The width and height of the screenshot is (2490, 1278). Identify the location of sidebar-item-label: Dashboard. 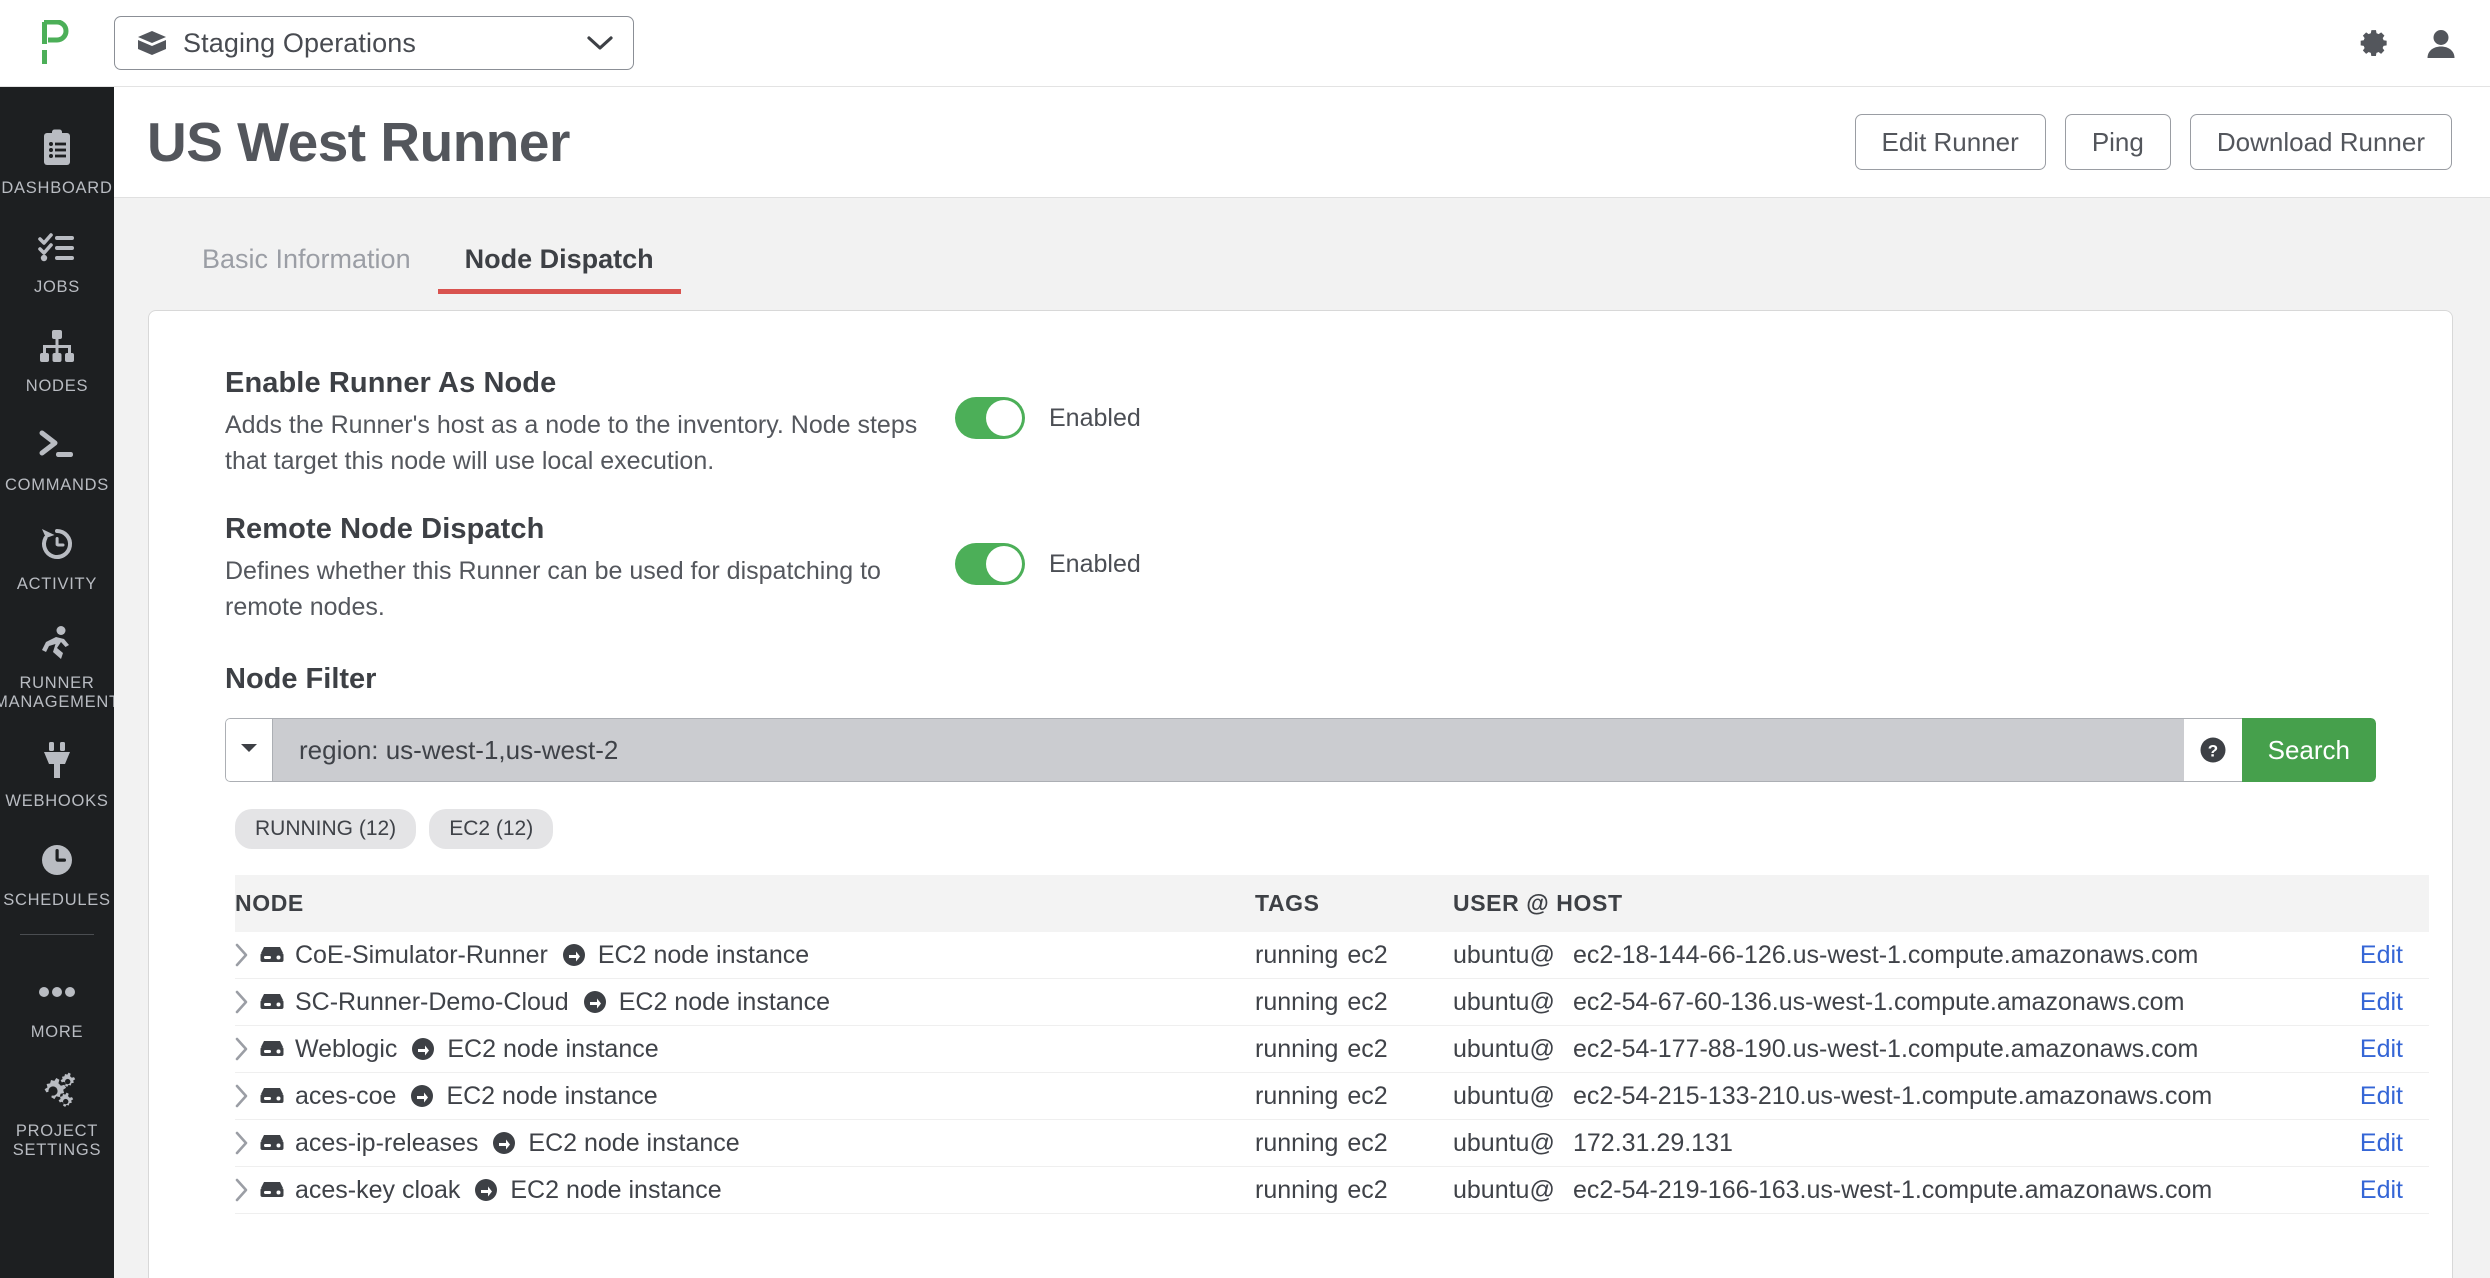
(57, 188).